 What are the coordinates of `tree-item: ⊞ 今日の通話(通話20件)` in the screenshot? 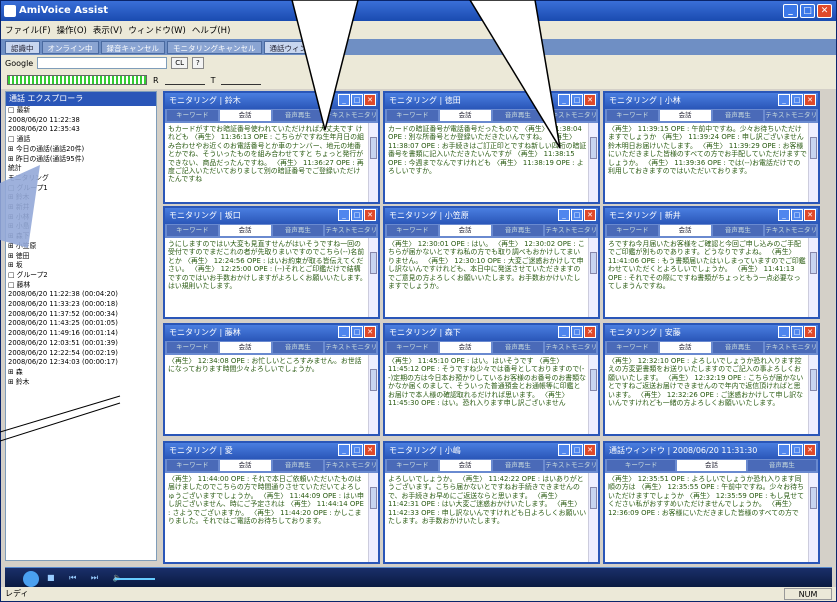 It's located at (82, 150).